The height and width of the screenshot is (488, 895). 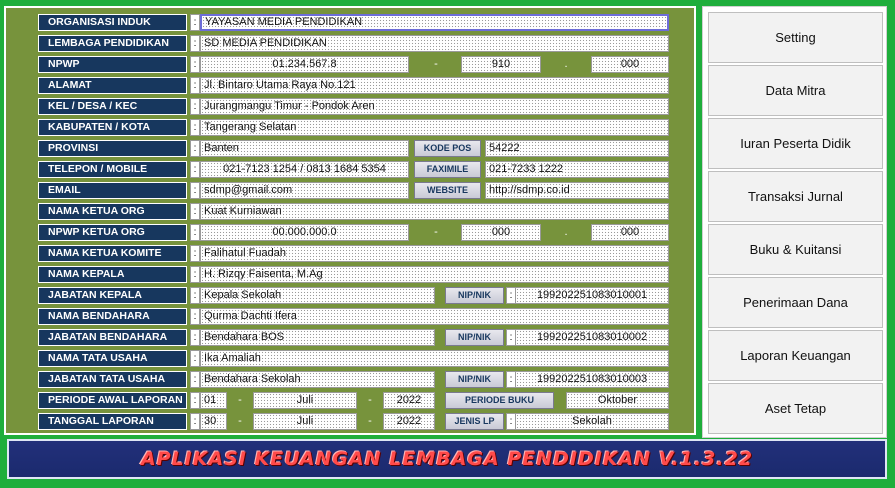 I want to click on tanggal-laporan-day-field: 30, so click(x=213, y=421).